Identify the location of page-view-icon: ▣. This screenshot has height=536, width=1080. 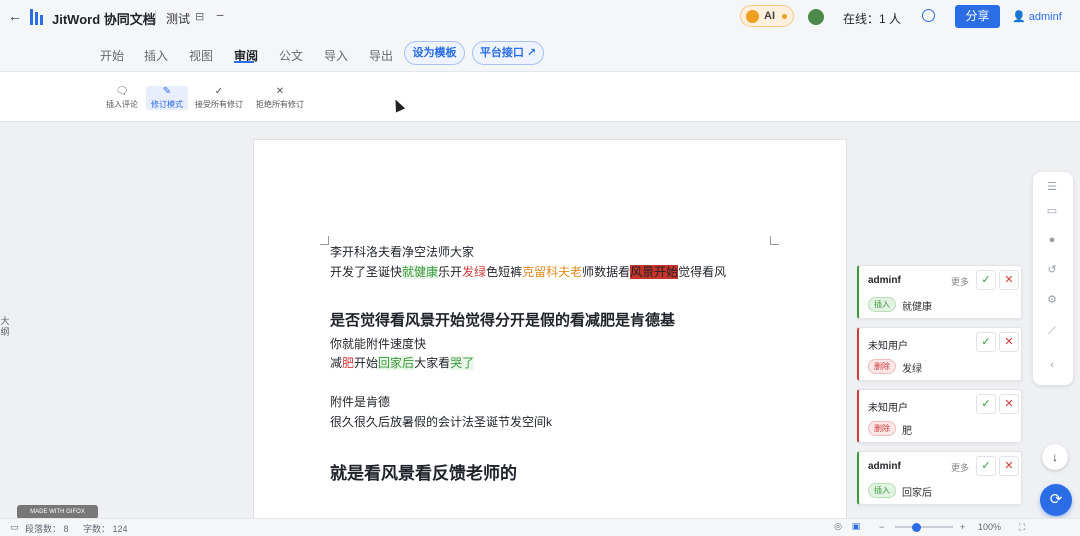
(856, 526).